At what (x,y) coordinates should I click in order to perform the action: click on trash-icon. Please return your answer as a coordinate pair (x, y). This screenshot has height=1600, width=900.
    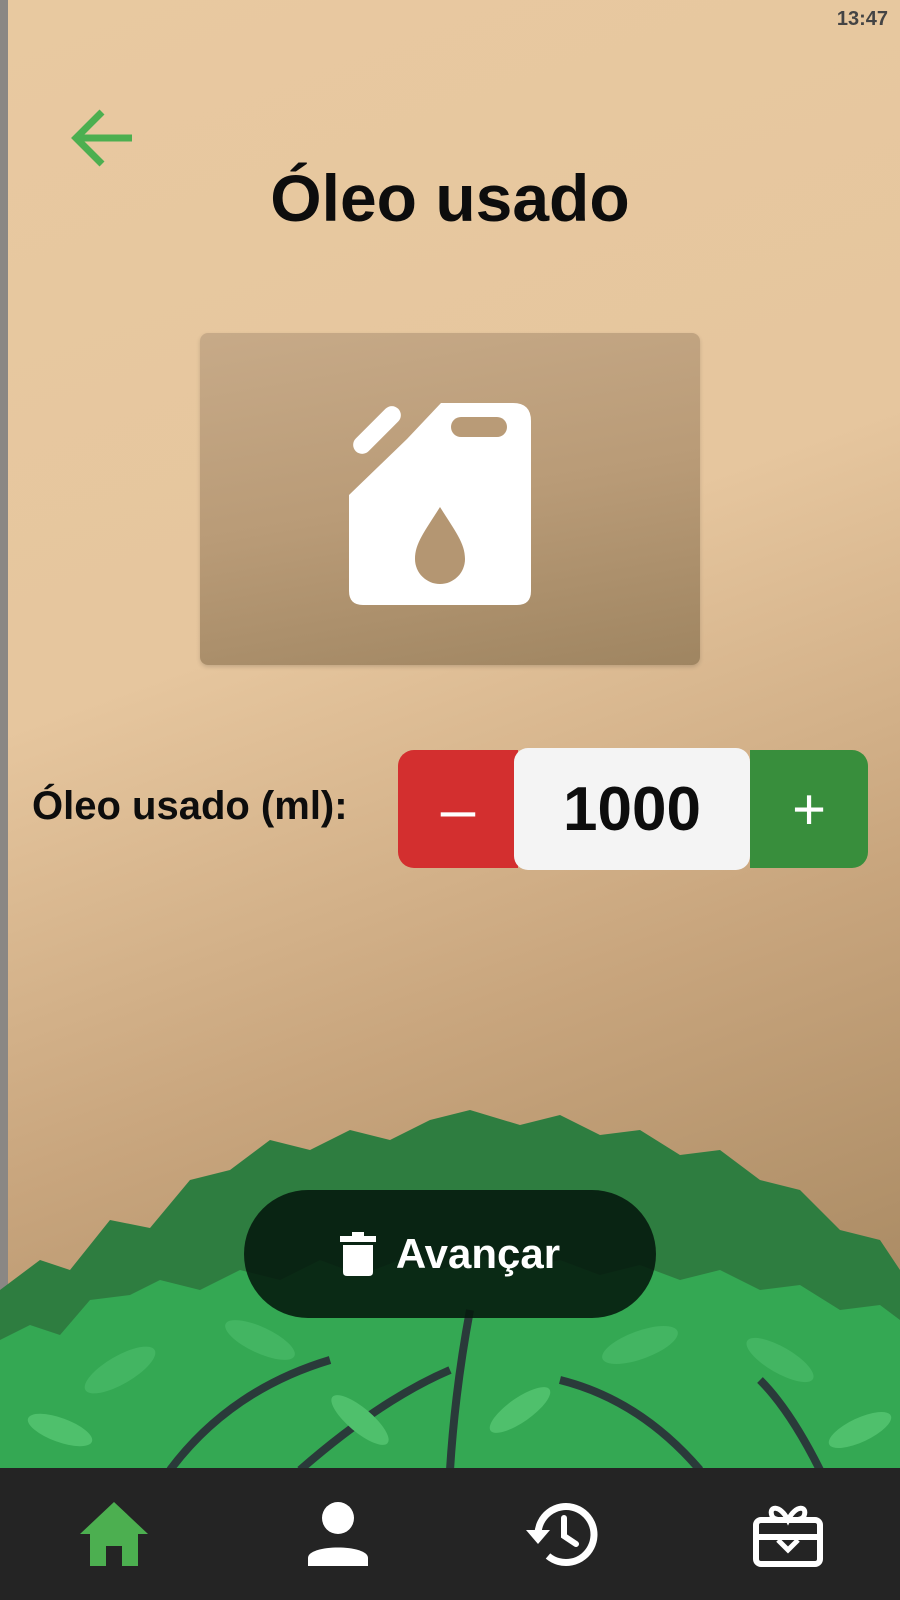
    Looking at the image, I should click on (357, 1254).